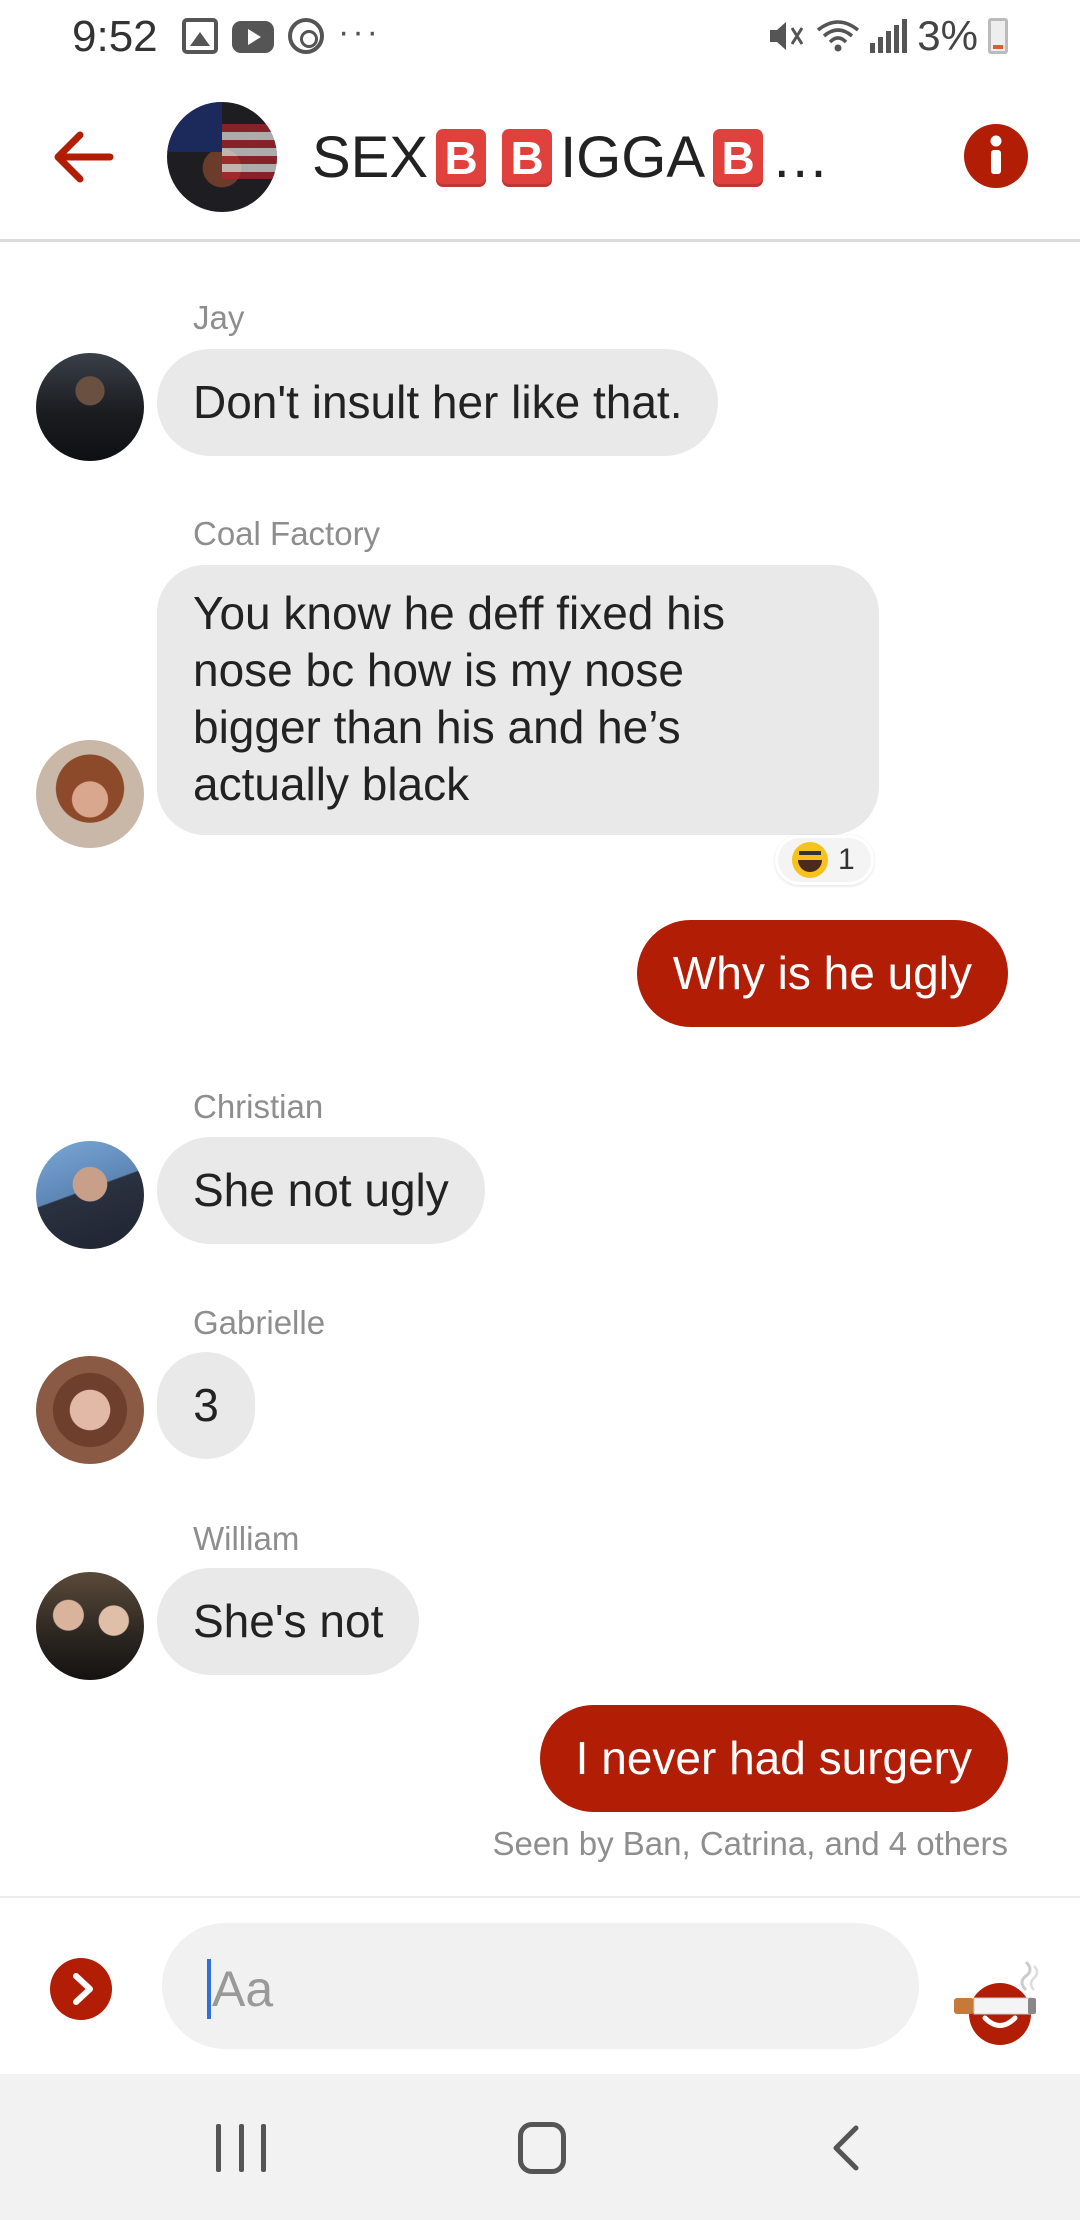 This screenshot has height=2220, width=1080. Describe the element at coordinates (321, 1190) in the screenshot. I see `message-bubble: She not ugly` at that location.